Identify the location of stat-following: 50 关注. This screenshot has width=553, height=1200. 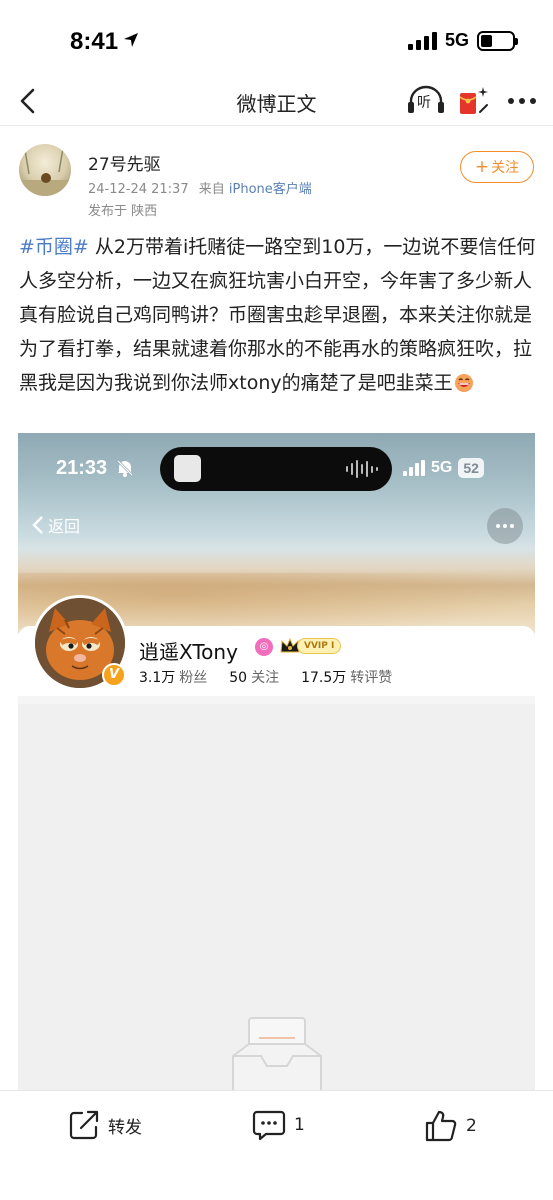
(254, 678).